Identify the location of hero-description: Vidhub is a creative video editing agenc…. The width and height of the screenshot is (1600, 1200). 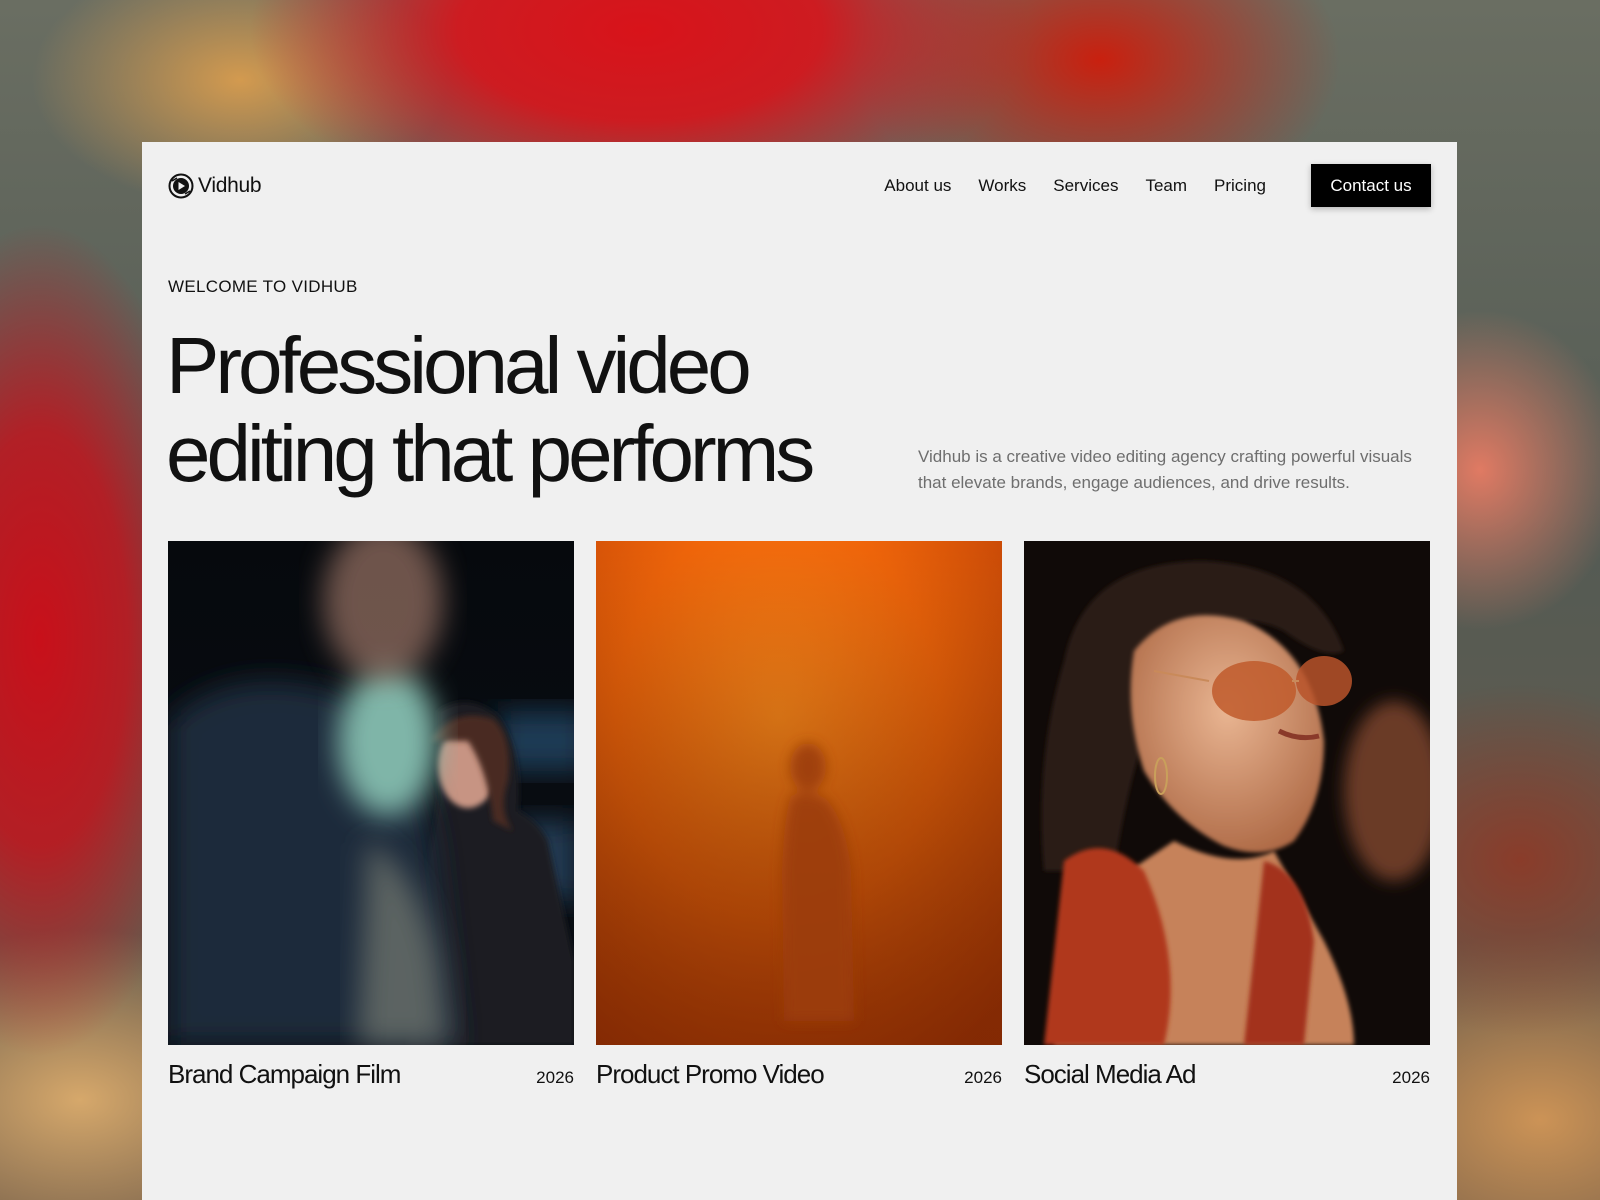
(1165, 469).